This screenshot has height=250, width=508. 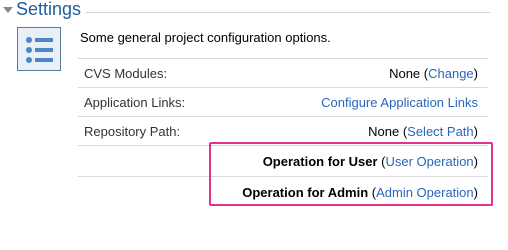 I want to click on row-operation-admin: Operation for Admin (Admin Operation), so click(x=283, y=191).